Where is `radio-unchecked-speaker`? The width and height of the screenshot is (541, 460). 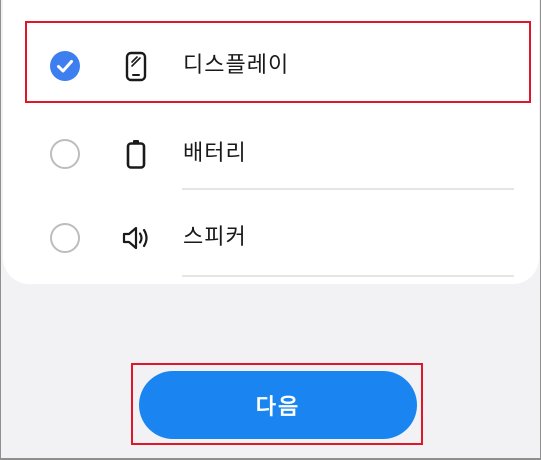 radio-unchecked-speaker is located at coordinates (65, 238).